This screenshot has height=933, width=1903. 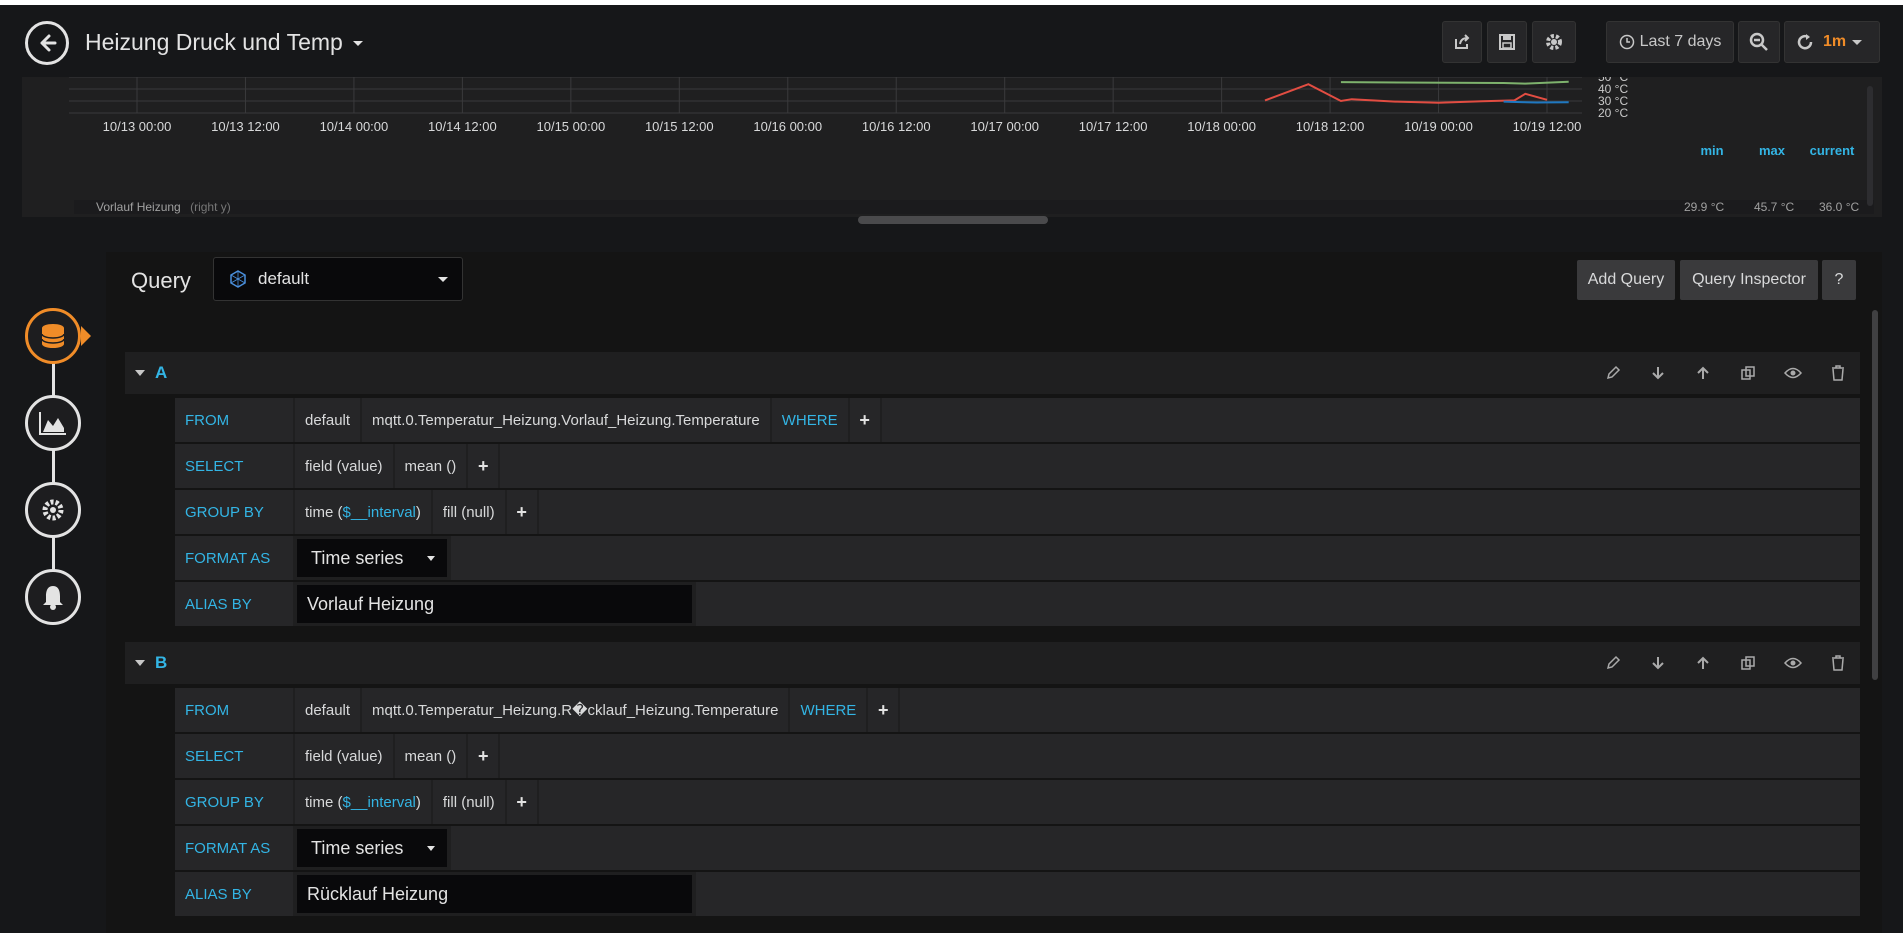 What do you see at coordinates (1772, 150) in the screenshot?
I see `legend-header-label: max` at bounding box center [1772, 150].